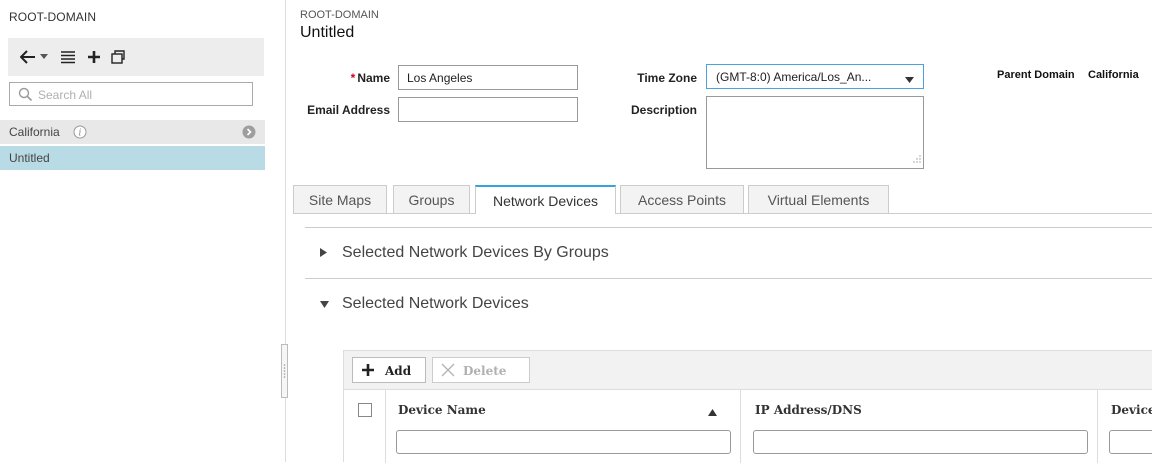 This screenshot has width=1152, height=463. I want to click on tab-groups: Groups, so click(431, 199).